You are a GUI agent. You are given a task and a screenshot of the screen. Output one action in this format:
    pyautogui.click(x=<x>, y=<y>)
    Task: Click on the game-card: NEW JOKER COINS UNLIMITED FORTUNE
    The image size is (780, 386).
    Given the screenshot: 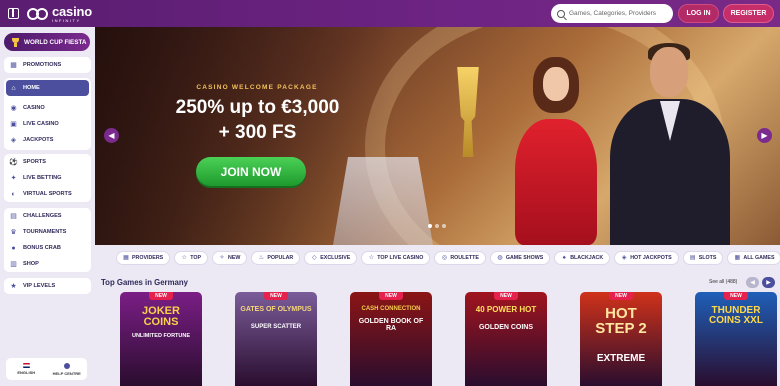 What is the action you would take?
    pyautogui.click(x=161, y=339)
    